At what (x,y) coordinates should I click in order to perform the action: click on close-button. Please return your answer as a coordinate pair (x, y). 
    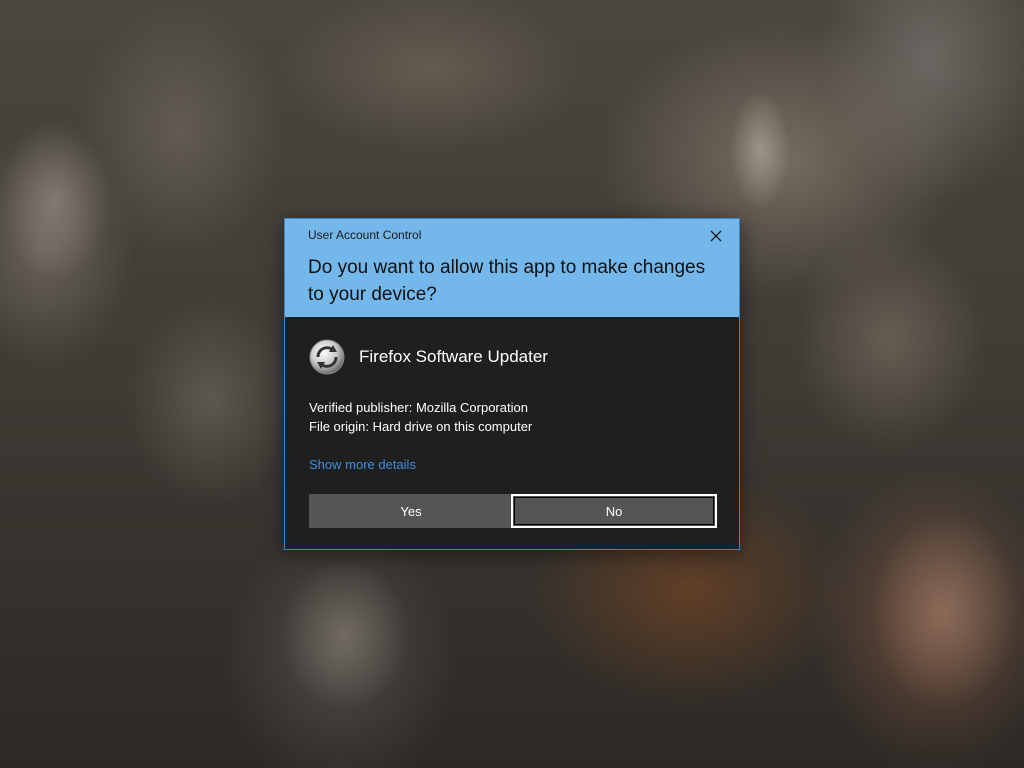
    Looking at the image, I should click on (716, 236).